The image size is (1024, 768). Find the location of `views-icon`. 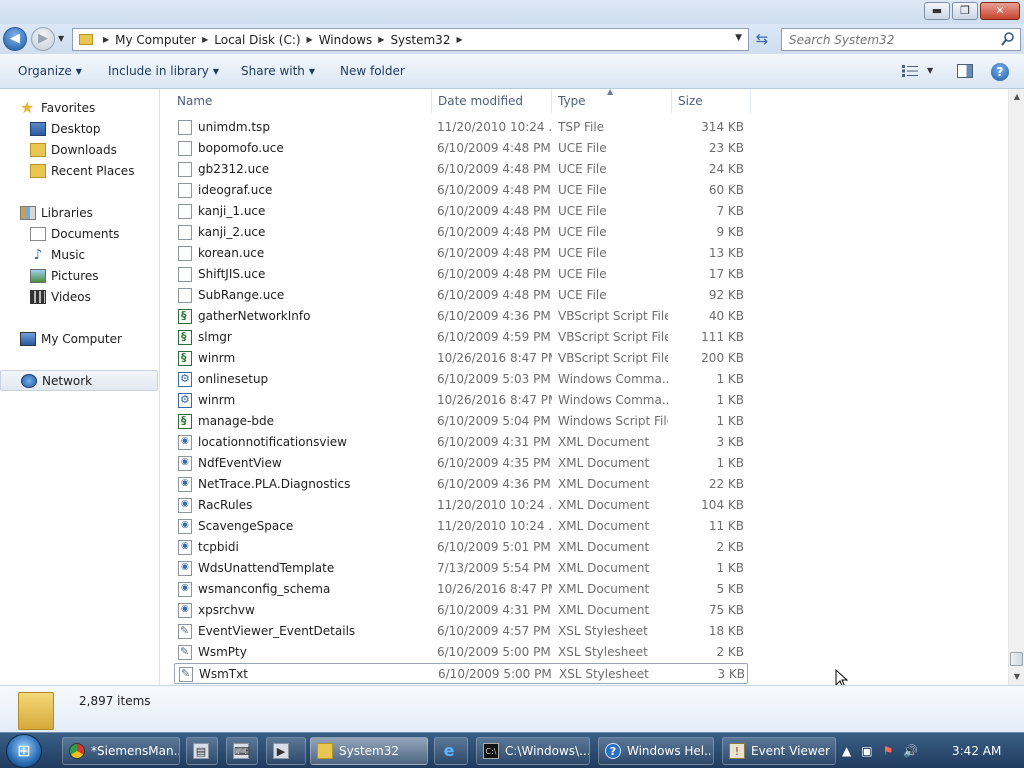

views-icon is located at coordinates (910, 71).